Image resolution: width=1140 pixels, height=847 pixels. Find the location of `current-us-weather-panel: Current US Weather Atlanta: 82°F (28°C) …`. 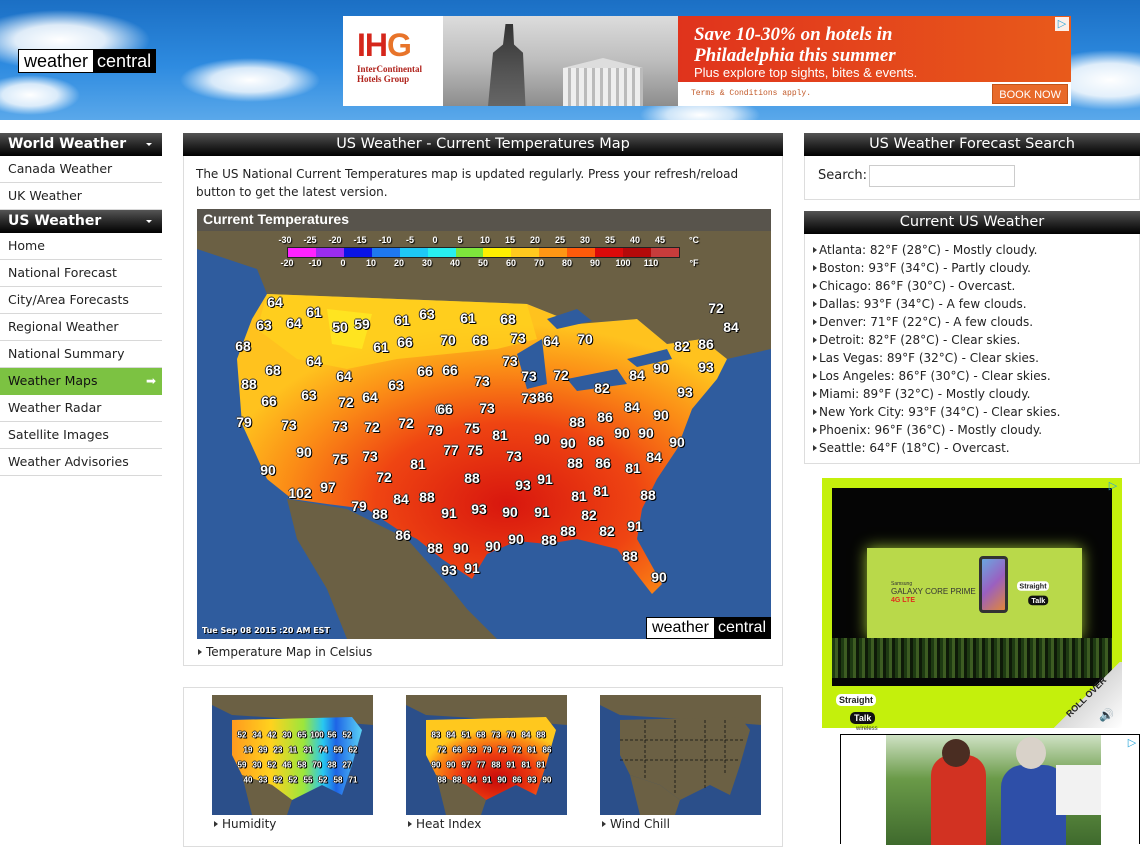

current-us-weather-panel: Current US Weather Atlanta: 82°F (28°C) … is located at coordinates (972, 337).